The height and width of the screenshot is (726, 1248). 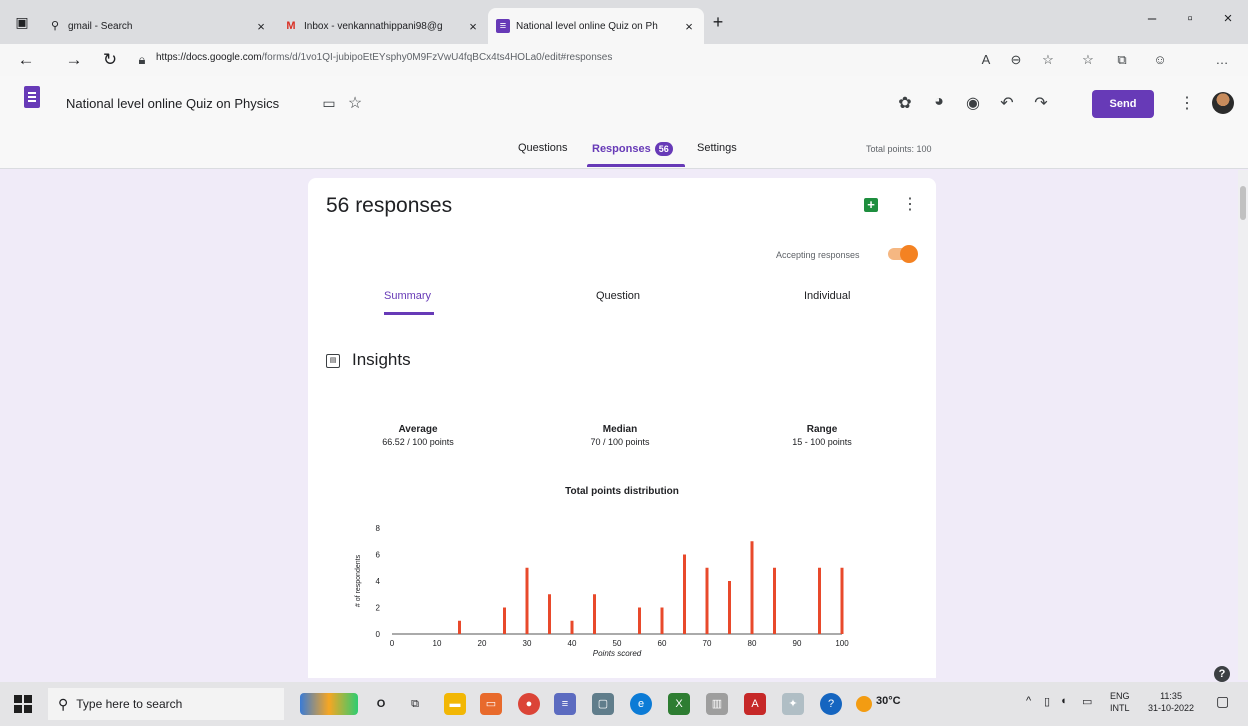 What do you see at coordinates (529, 704) in the screenshot?
I see `chrome-icon: ●` at bounding box center [529, 704].